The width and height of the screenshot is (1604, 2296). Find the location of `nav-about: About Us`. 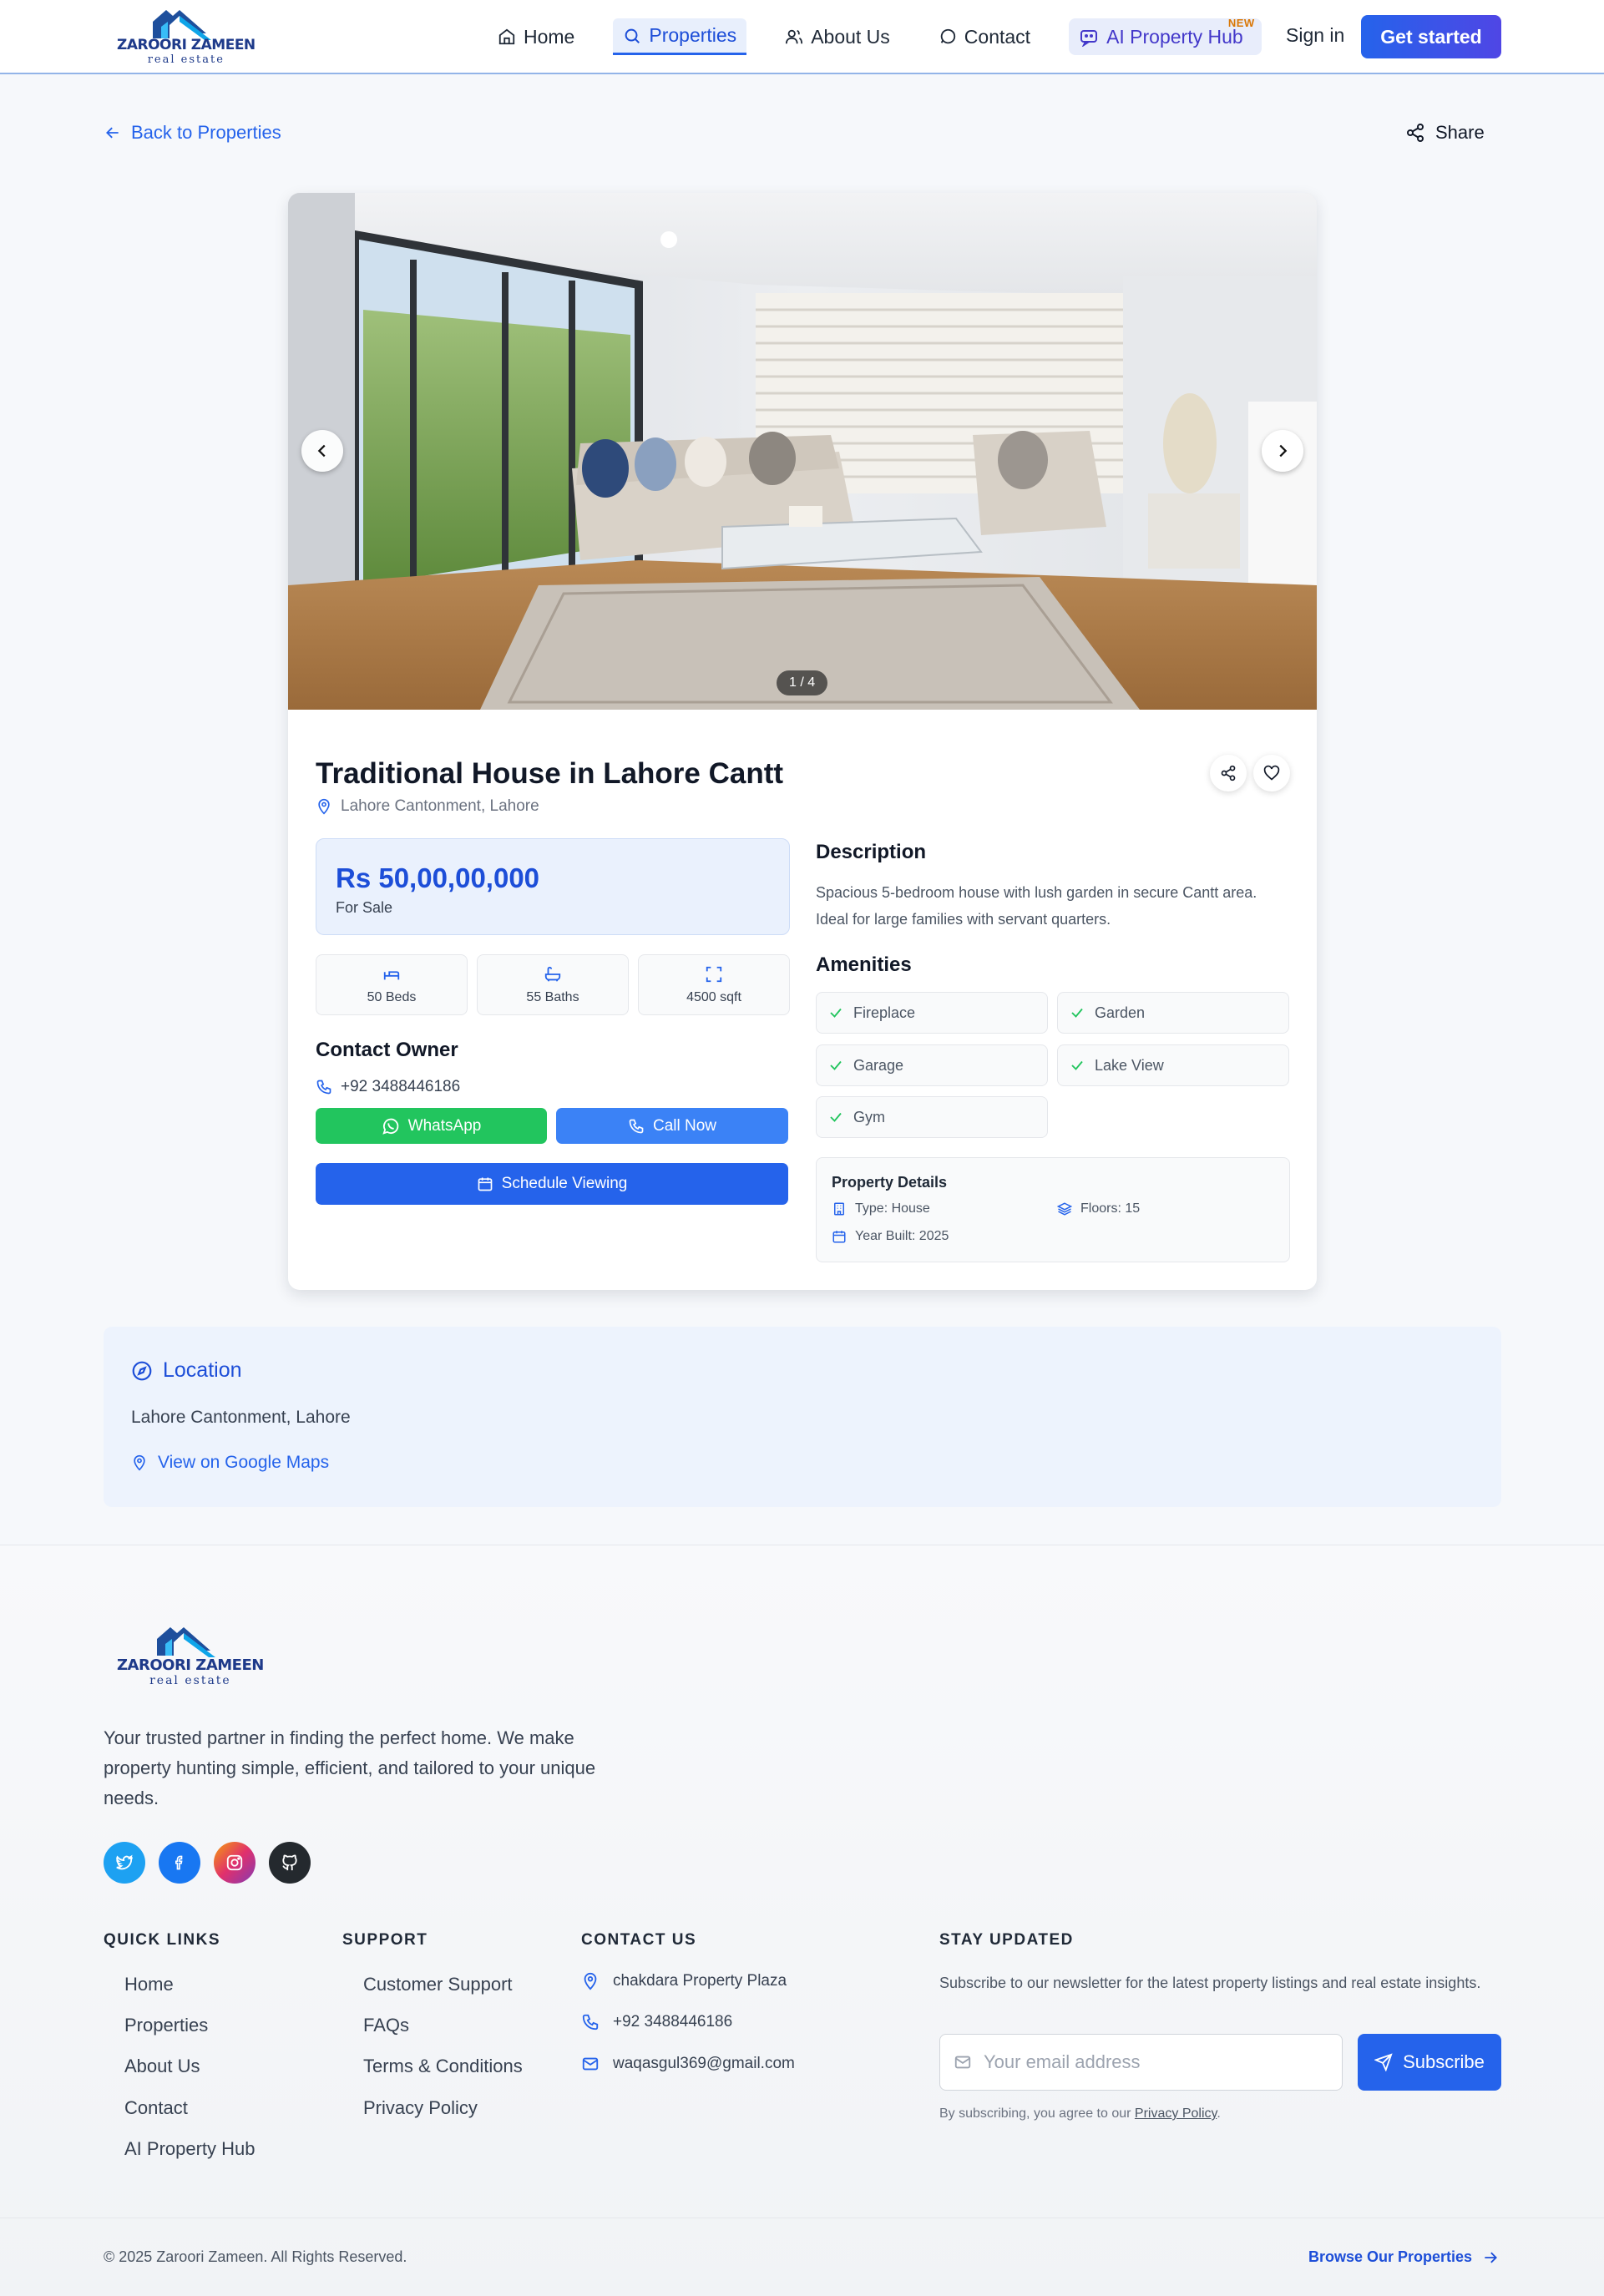

nav-about: About Us is located at coordinates (838, 36).